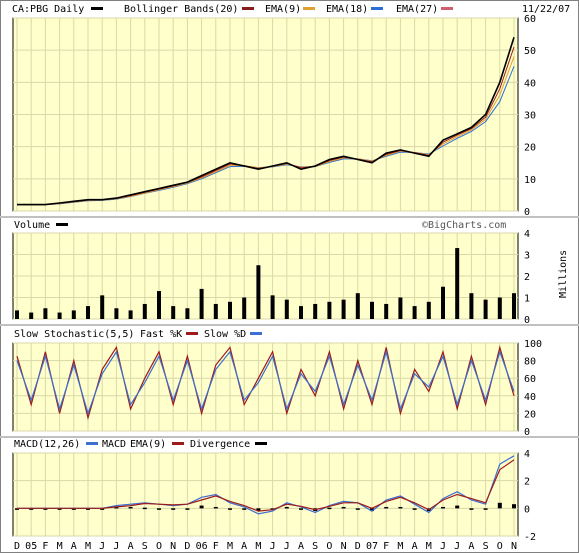 The height and width of the screenshot is (553, 579). I want to click on y-tick-label: 1, so click(527, 299).